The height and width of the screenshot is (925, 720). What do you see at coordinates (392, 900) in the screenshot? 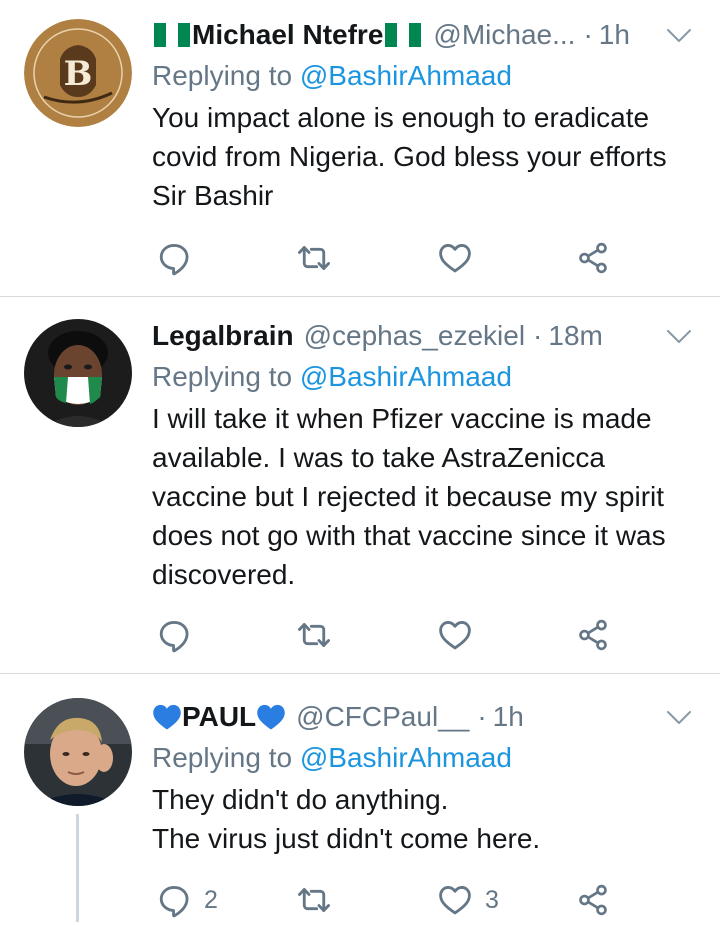
I see `tweet-actions: 2 3` at bounding box center [392, 900].